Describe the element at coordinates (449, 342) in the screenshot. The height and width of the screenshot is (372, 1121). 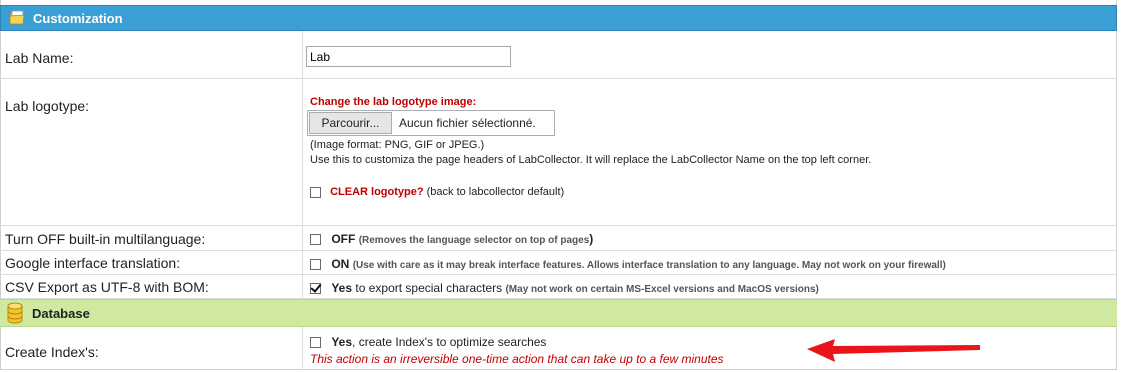
I see `create-index-option-rest: , create Index's to optimize searches` at that location.